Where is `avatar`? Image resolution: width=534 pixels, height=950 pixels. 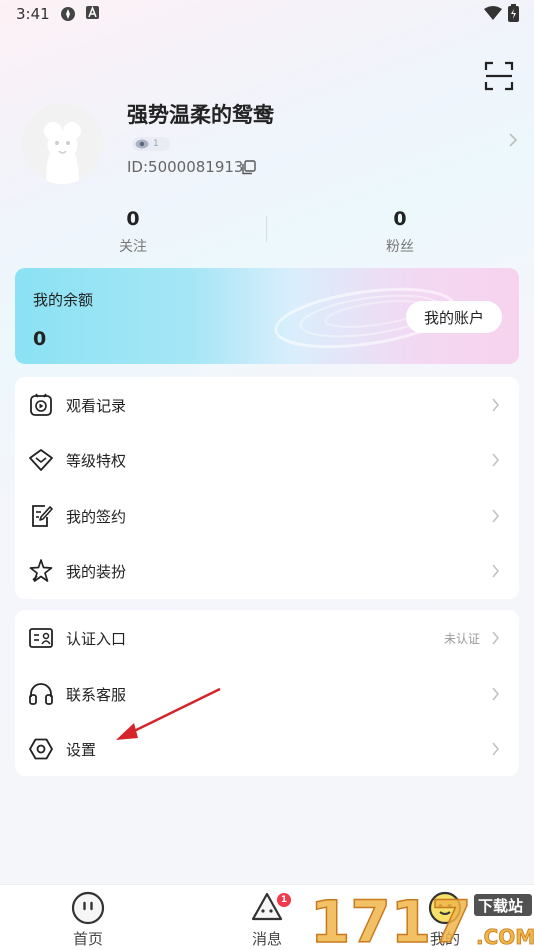 avatar is located at coordinates (62, 143).